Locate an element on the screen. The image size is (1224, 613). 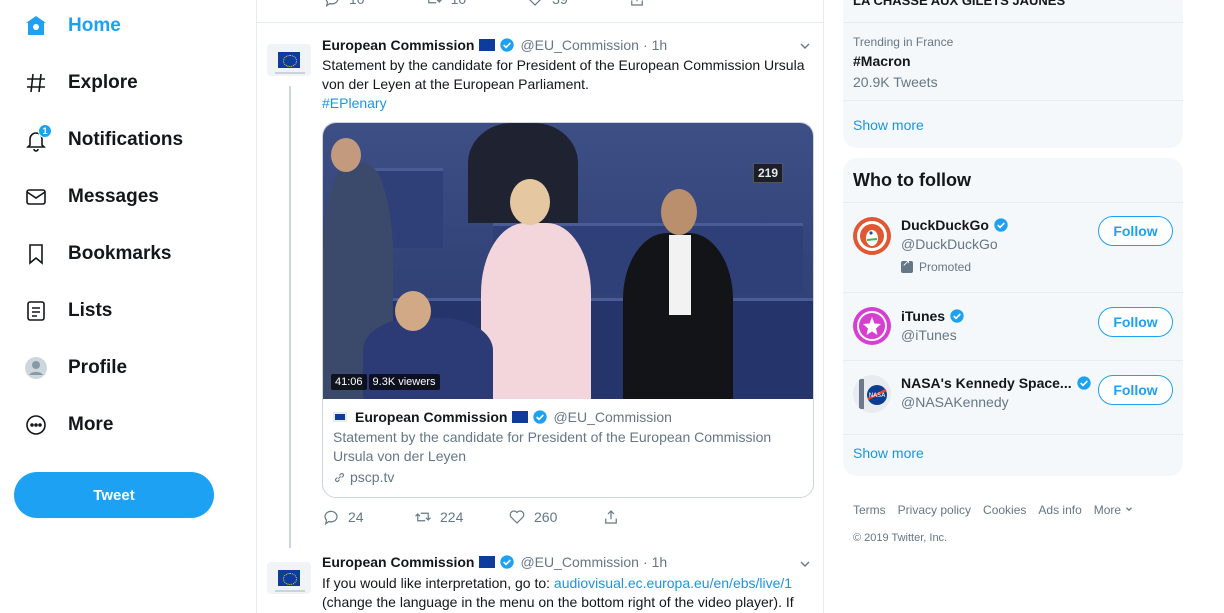
reply-button: 24 is located at coordinates (368, 517).